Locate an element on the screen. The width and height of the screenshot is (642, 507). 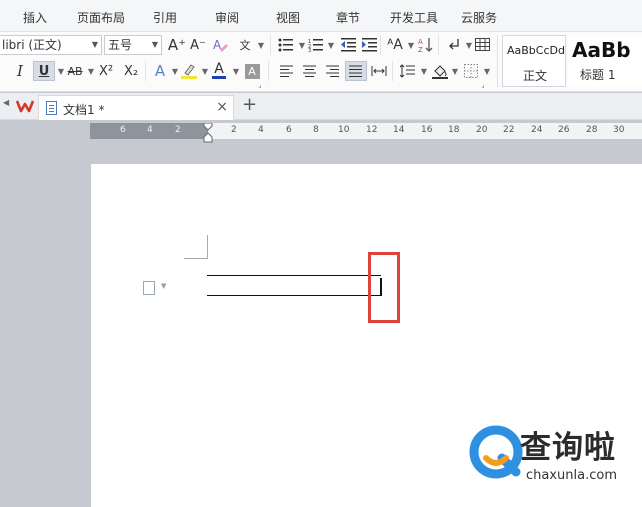
menu-view: 视图 is located at coordinates (288, 17).